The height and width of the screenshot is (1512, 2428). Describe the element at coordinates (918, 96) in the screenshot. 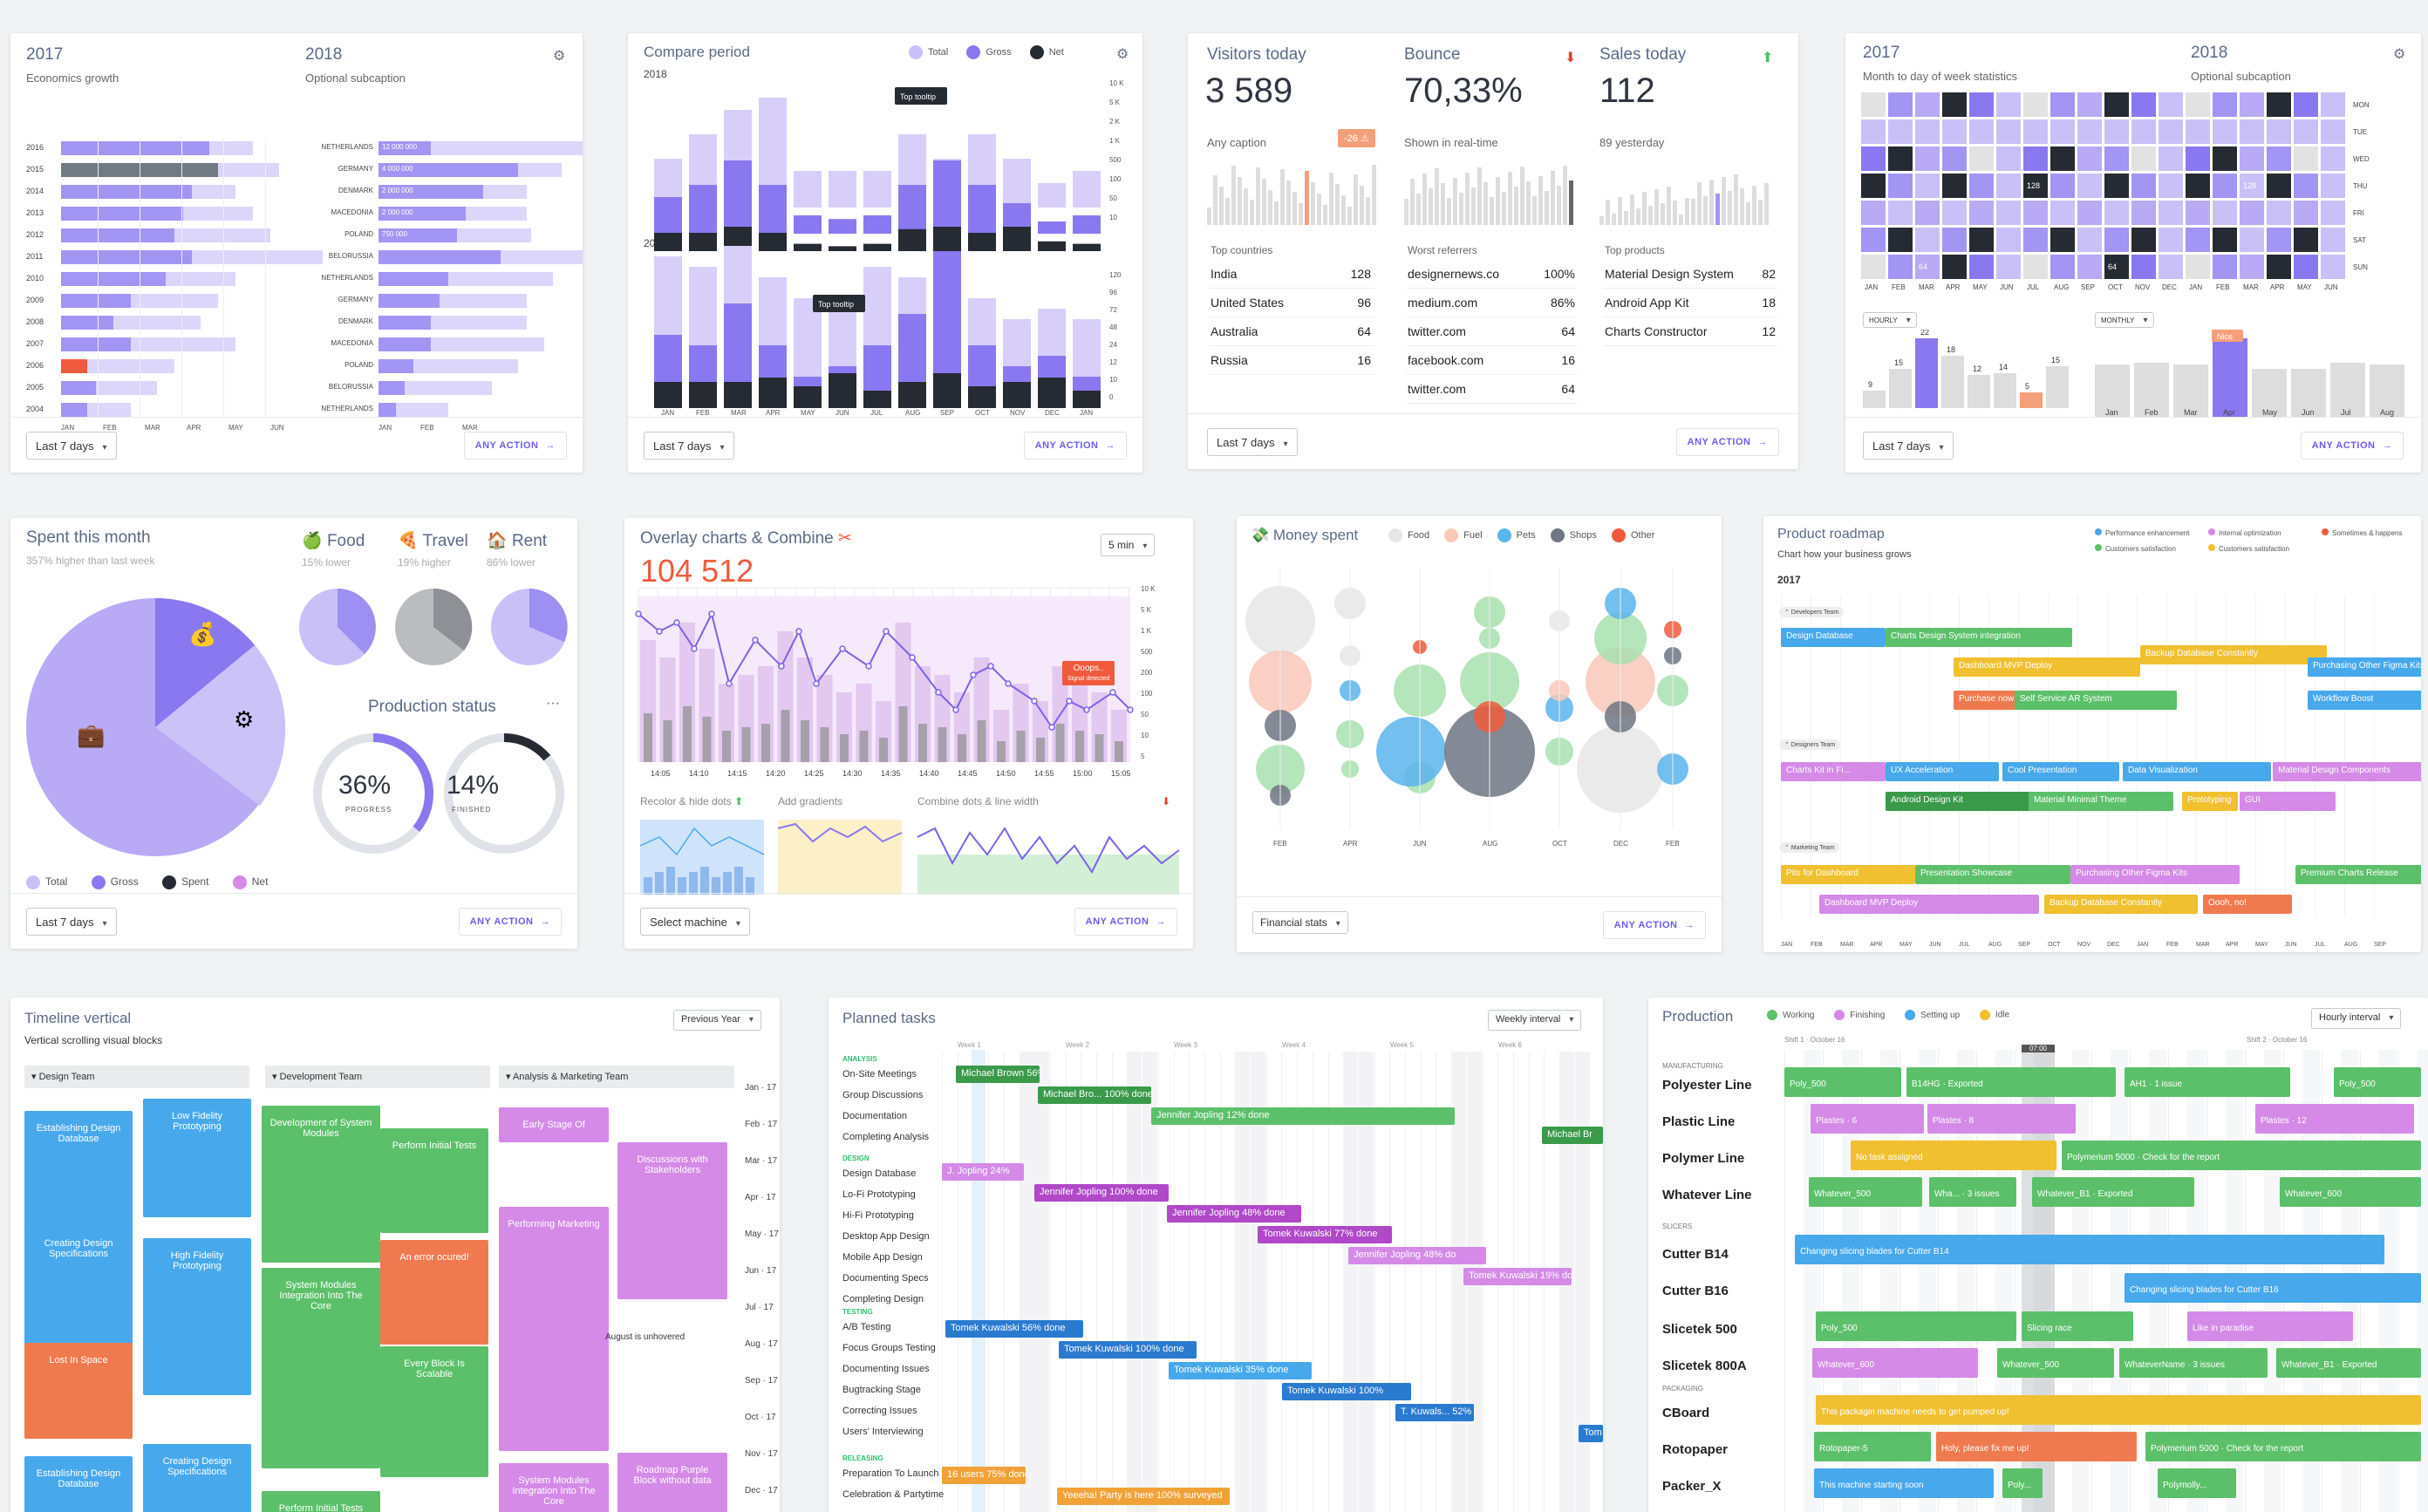

I see `tooltip-text: Top tooltip` at that location.